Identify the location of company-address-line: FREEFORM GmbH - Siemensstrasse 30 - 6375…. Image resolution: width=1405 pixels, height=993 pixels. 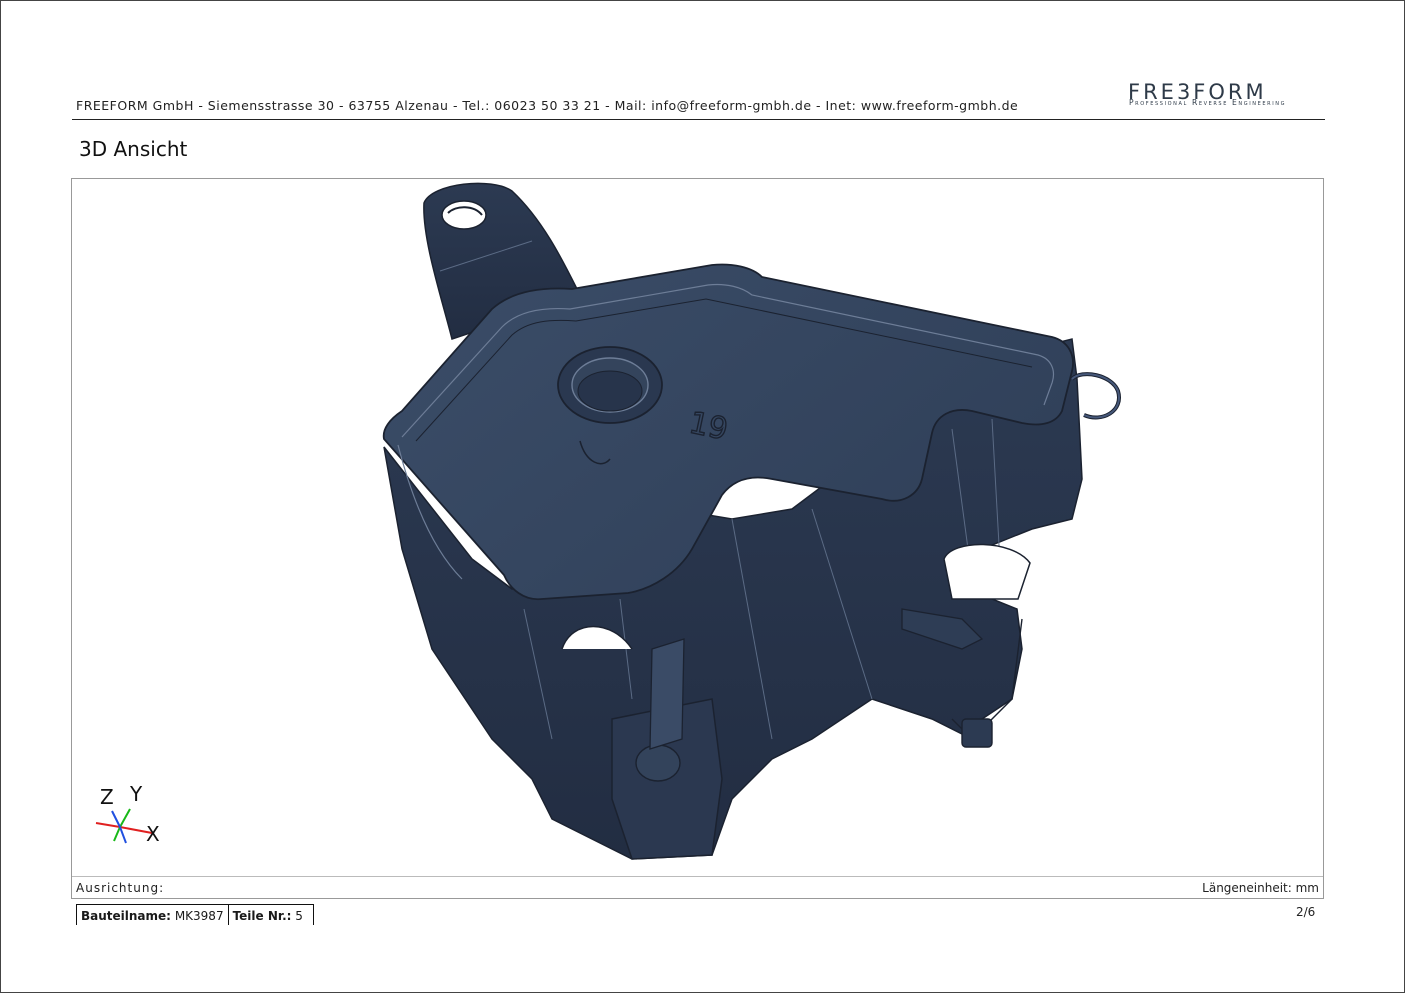
(547, 105).